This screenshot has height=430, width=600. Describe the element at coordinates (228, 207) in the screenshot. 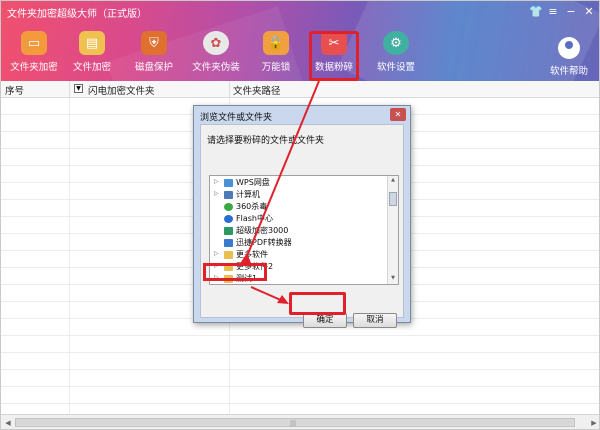

I see `antivirus-icon` at that location.